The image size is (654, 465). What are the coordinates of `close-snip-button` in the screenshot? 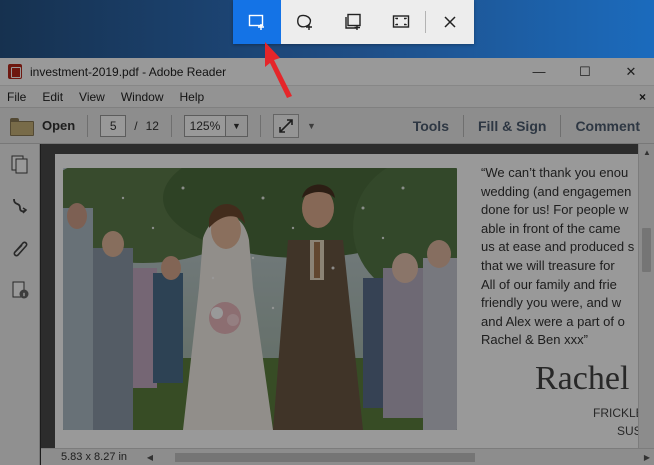 It's located at (450, 22).